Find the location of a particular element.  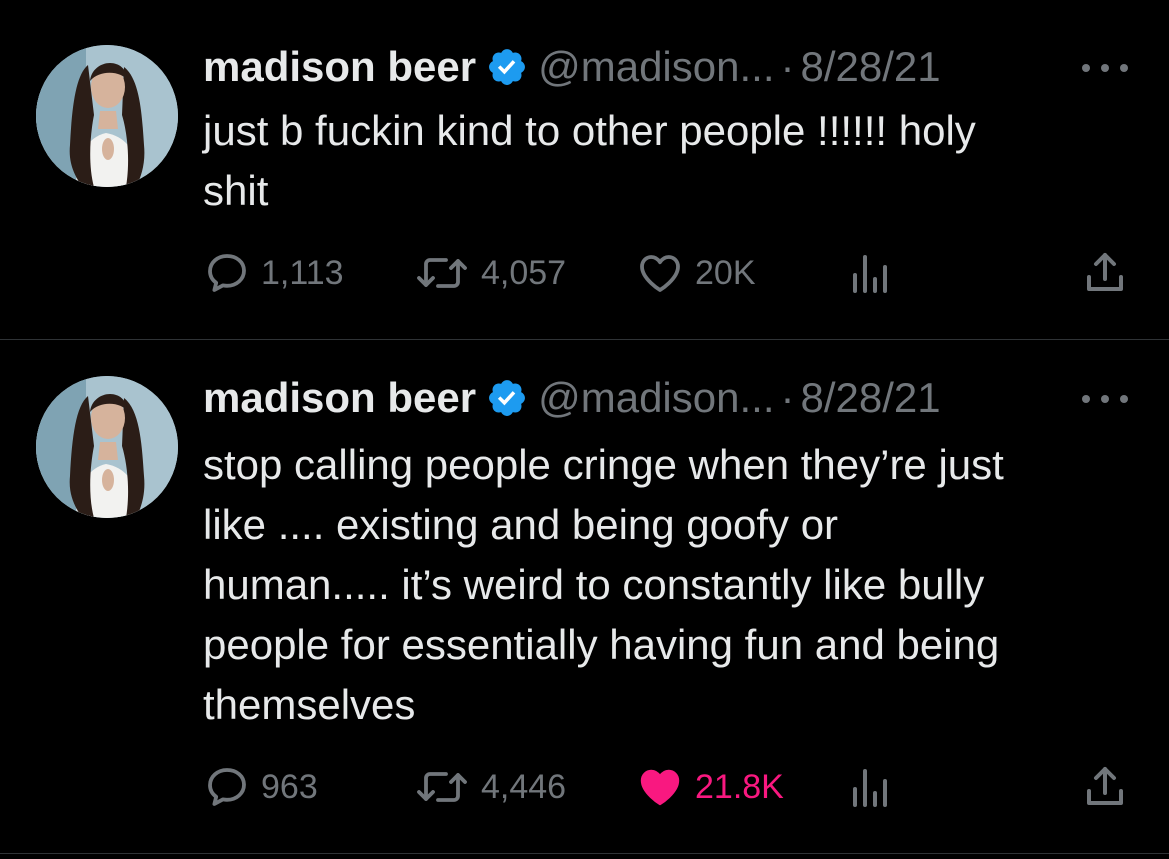

reply-button: 963 is located at coordinates (260, 787).